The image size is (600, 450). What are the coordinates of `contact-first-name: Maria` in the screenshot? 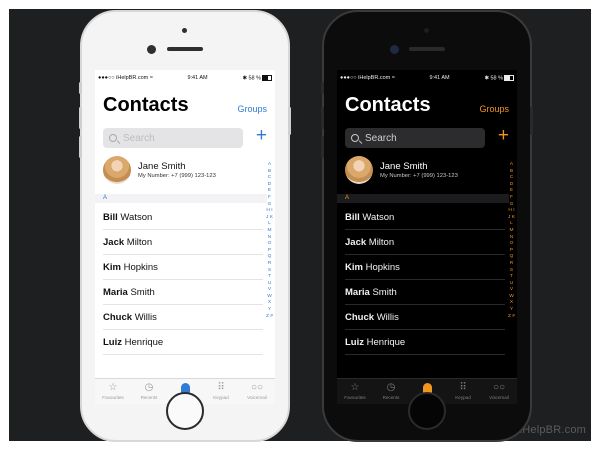 It's located at (357, 292).